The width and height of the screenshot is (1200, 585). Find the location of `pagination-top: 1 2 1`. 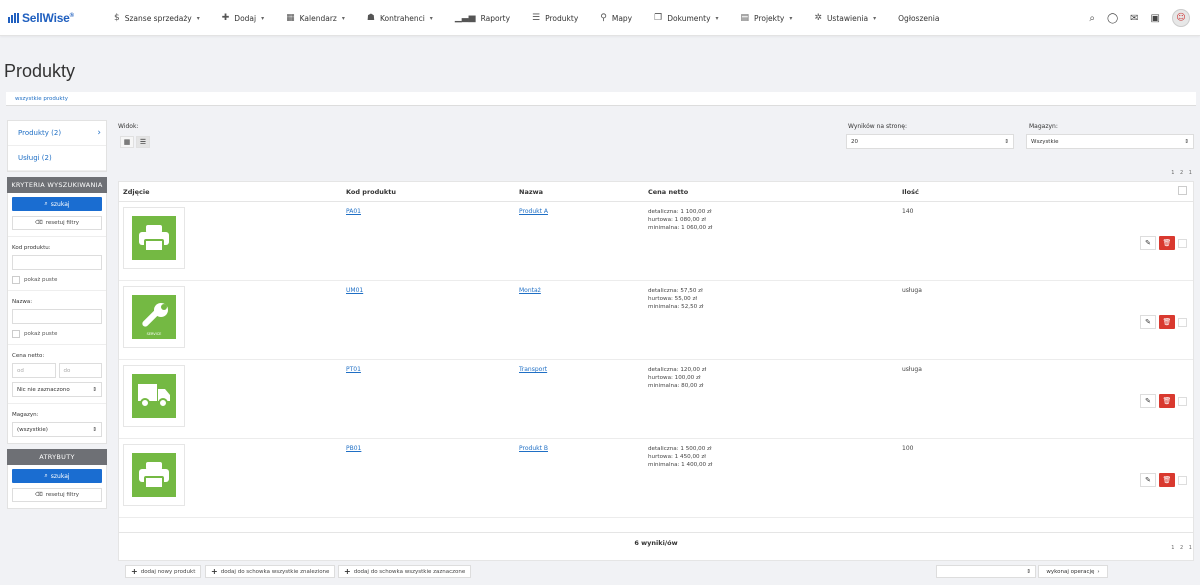

pagination-top: 1 2 1 is located at coordinates (1182, 173).